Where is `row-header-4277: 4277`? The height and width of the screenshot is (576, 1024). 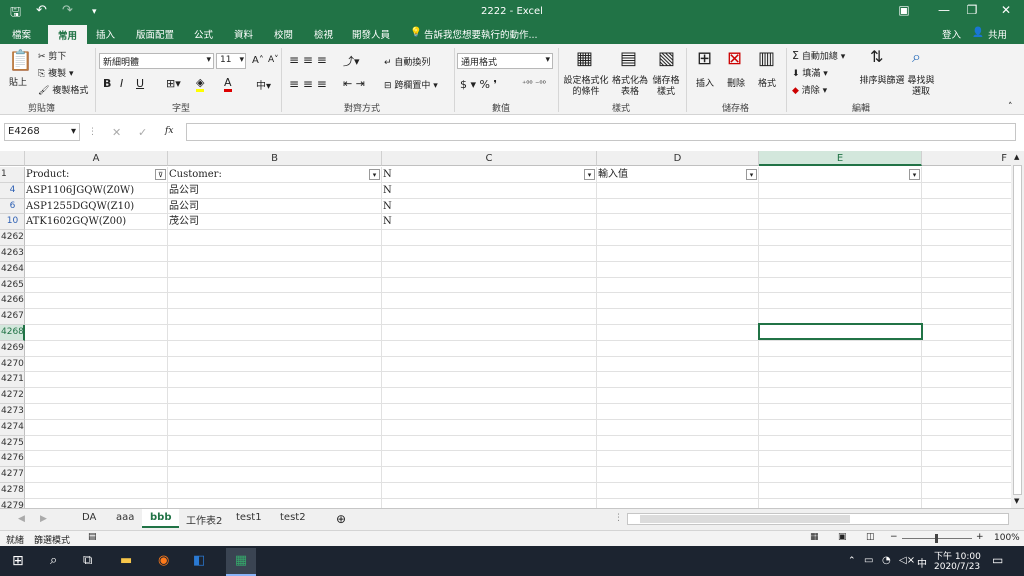
row-header-4277: 4277 is located at coordinates (12, 475).